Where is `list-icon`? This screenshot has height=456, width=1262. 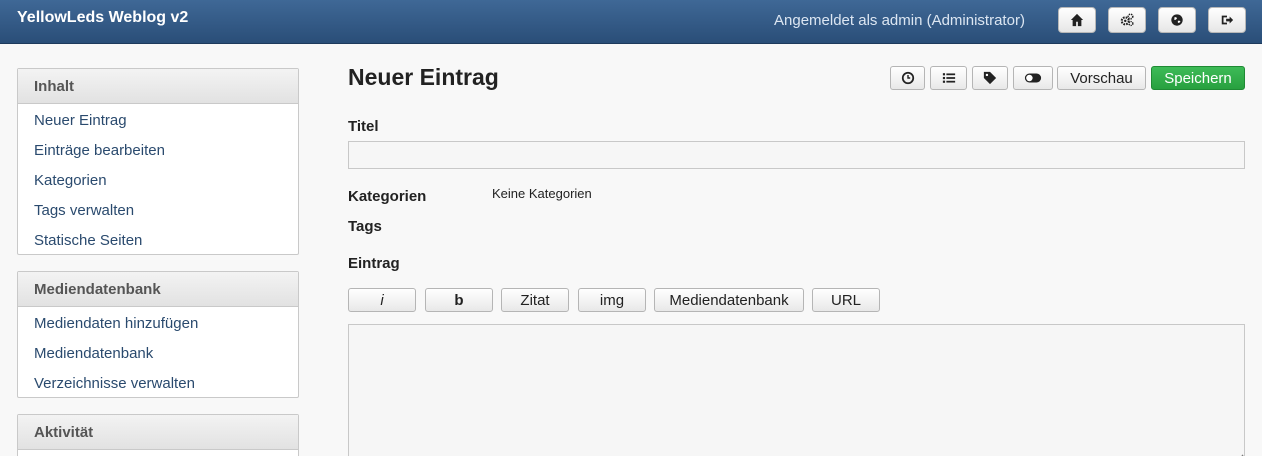 list-icon is located at coordinates (948, 78).